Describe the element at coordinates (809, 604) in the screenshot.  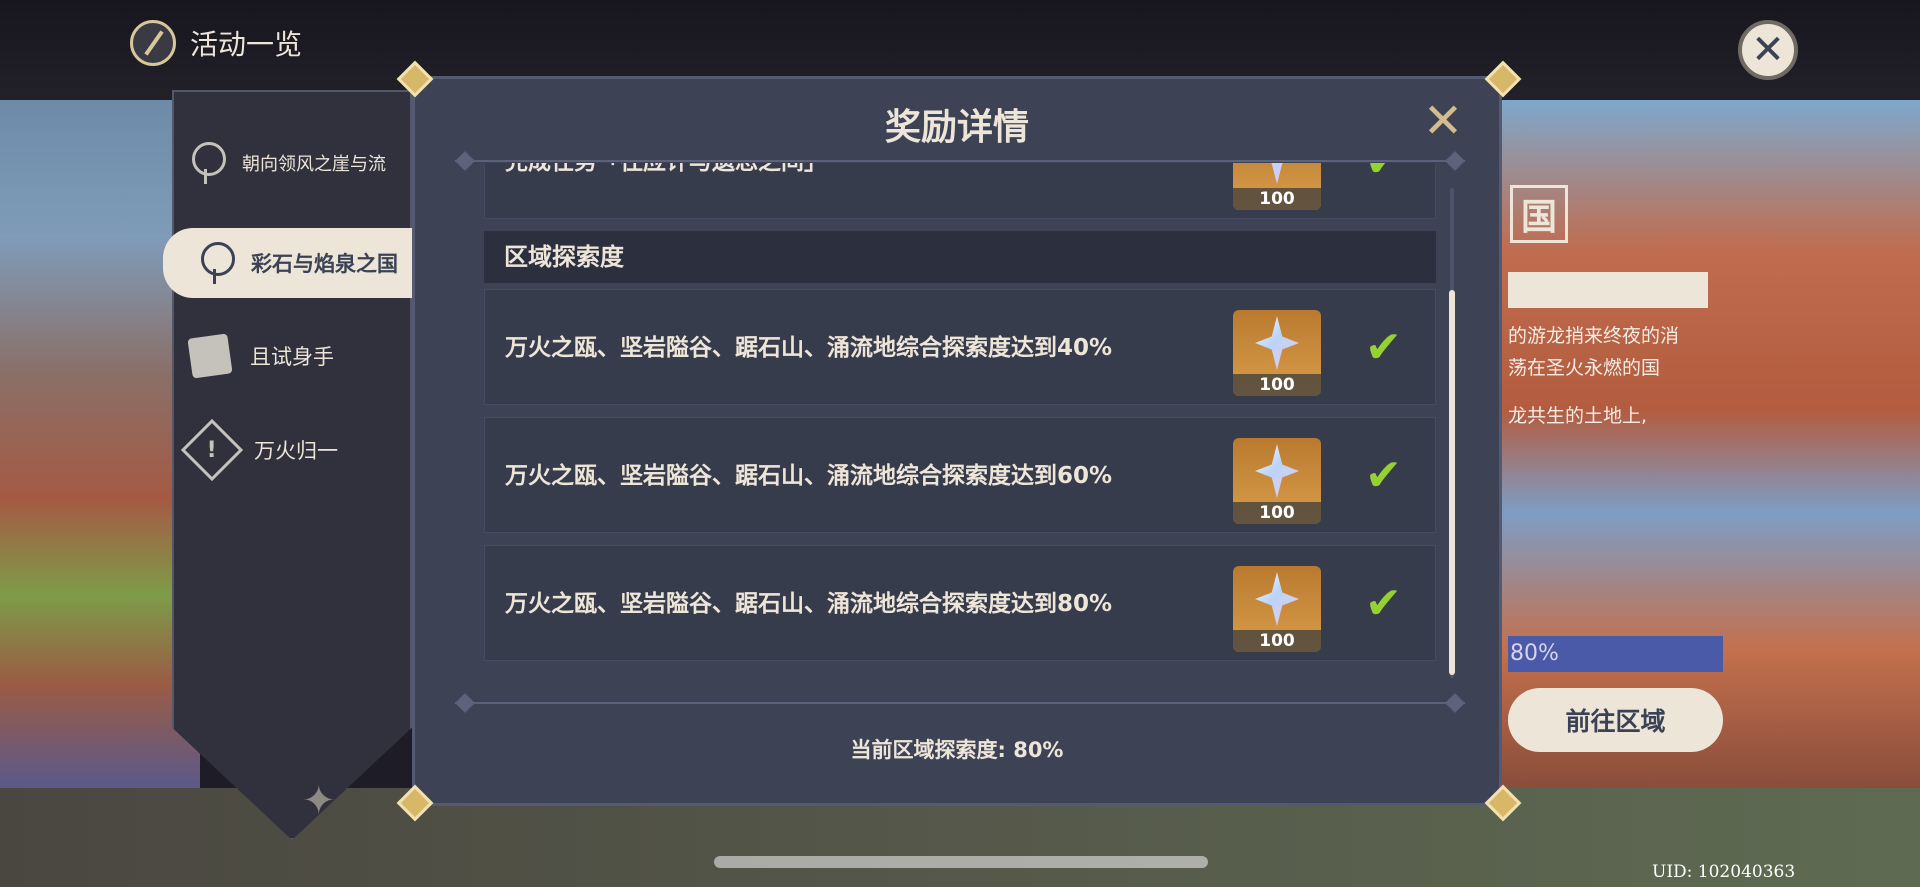
I see `task-text: 万火之瓯、坚岩隘谷、踞石山、涌流地综合探索度达到80%` at that location.